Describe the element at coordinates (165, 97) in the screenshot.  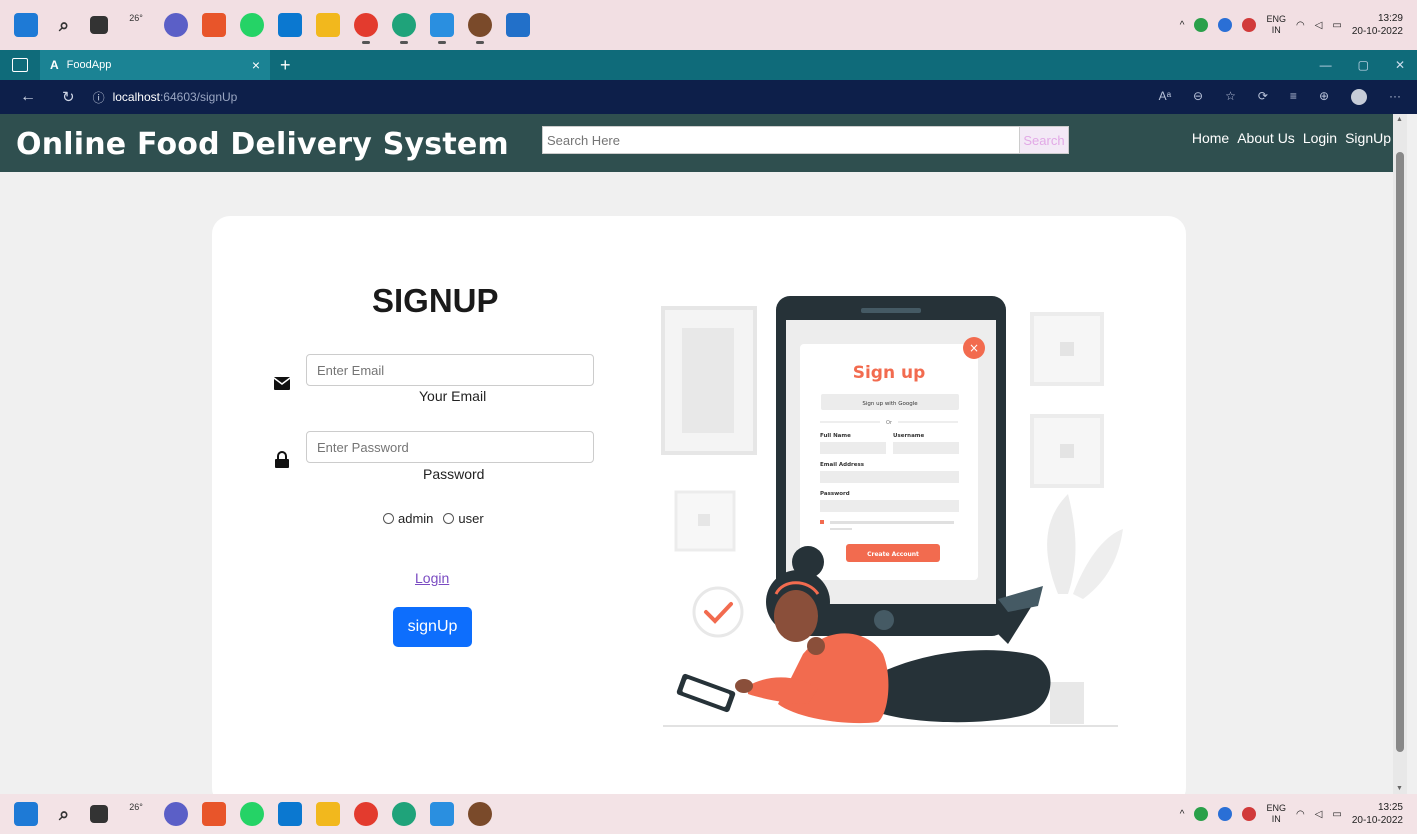
I see `url-field: ⓘ localhost:64603/signUp` at that location.